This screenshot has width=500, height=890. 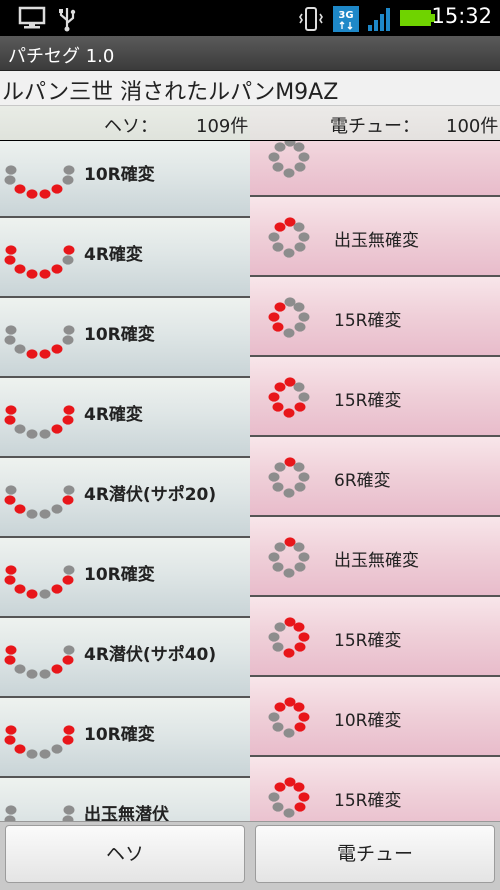 What do you see at coordinates (250, 88) in the screenshot?
I see `machine-name-bar: ルパン三世 消されたルパンM9AZ` at bounding box center [250, 88].